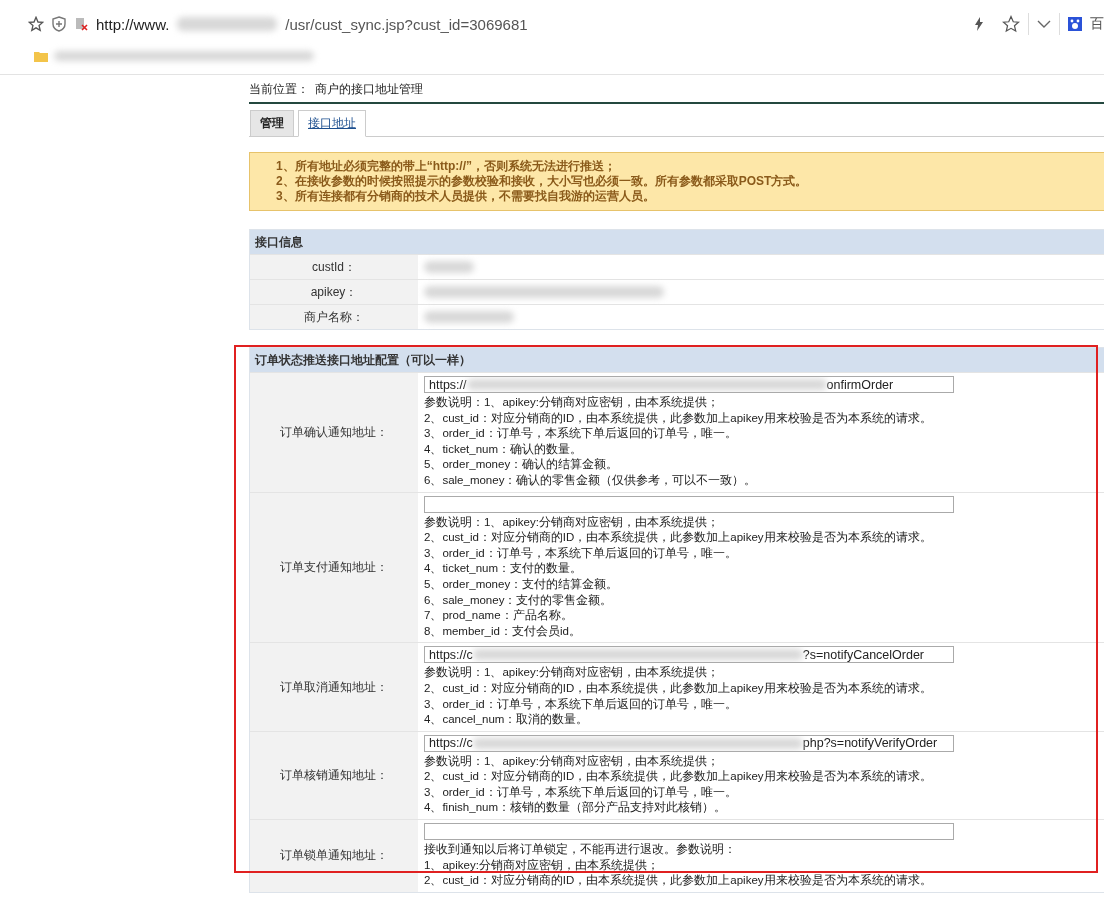 This screenshot has width=1104, height=899. I want to click on parameter-note: 1、apikey:分销商对应密钥，由本系统提供；, so click(542, 865).